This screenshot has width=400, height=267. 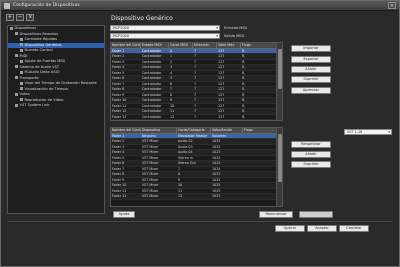 What do you see at coordinates (311, 48) in the screenshot?
I see `control-button: Importar` at bounding box center [311, 48].